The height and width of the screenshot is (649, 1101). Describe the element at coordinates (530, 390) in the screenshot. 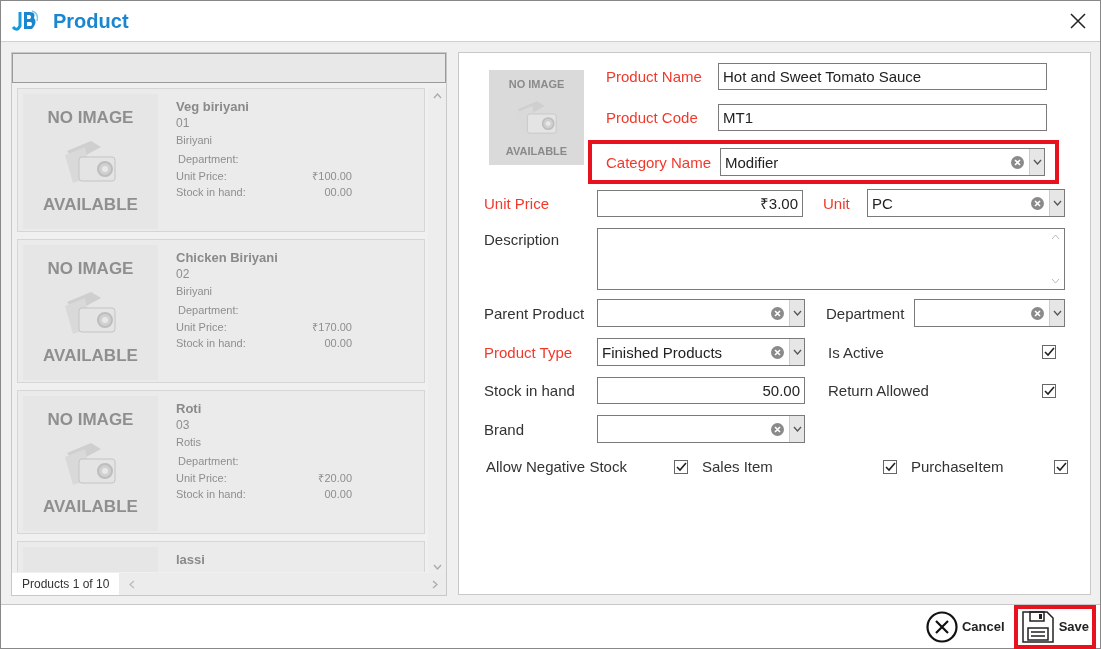

I see `field-label: Stock in hand` at that location.